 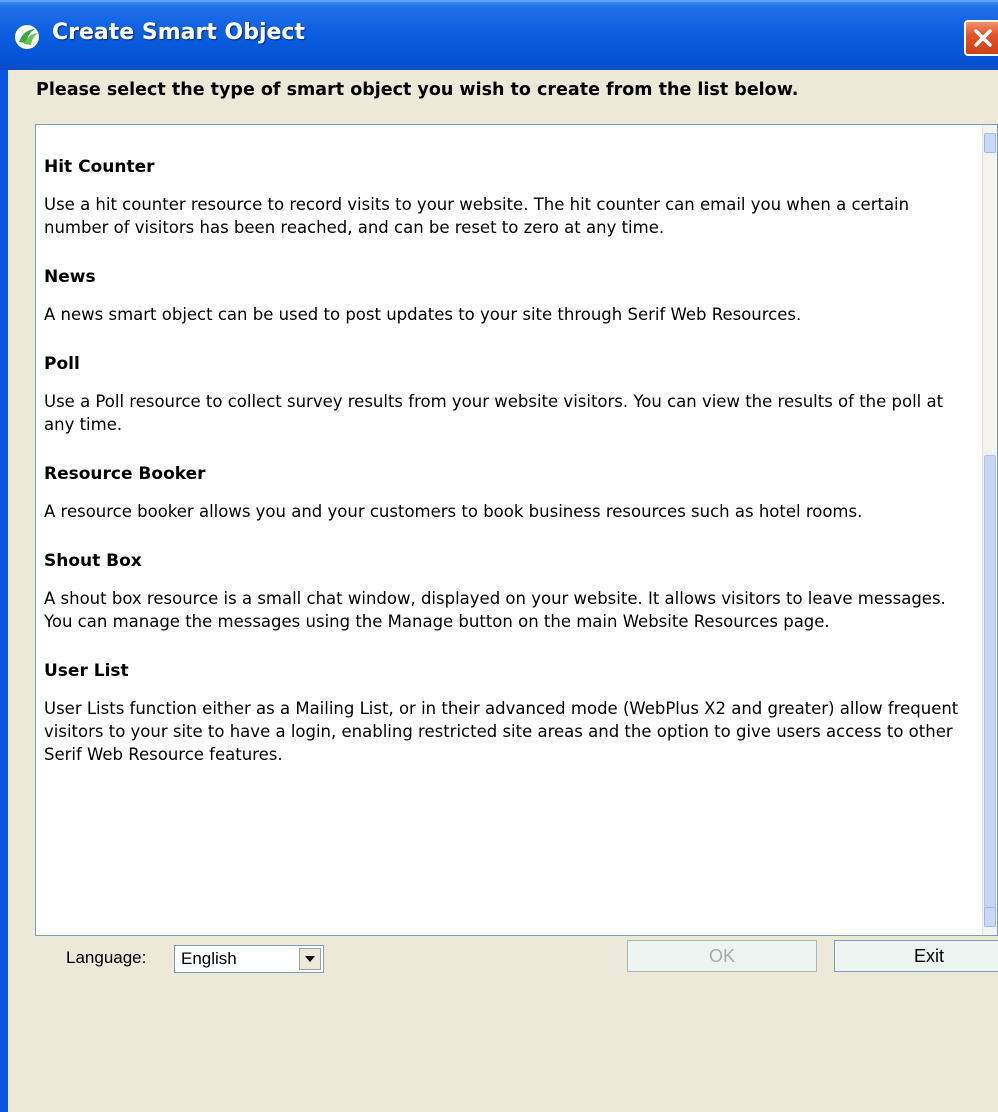 What do you see at coordinates (981, 38) in the screenshot?
I see `close-button` at bounding box center [981, 38].